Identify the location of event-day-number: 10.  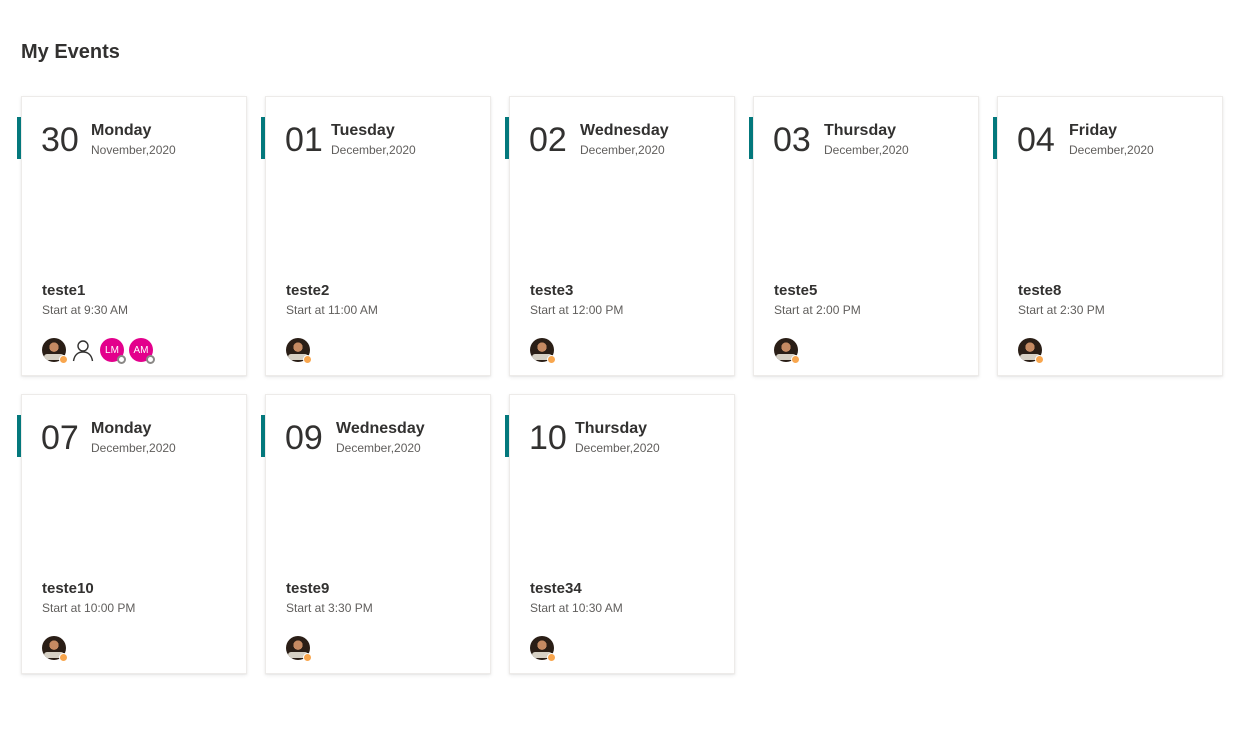
(548, 438).